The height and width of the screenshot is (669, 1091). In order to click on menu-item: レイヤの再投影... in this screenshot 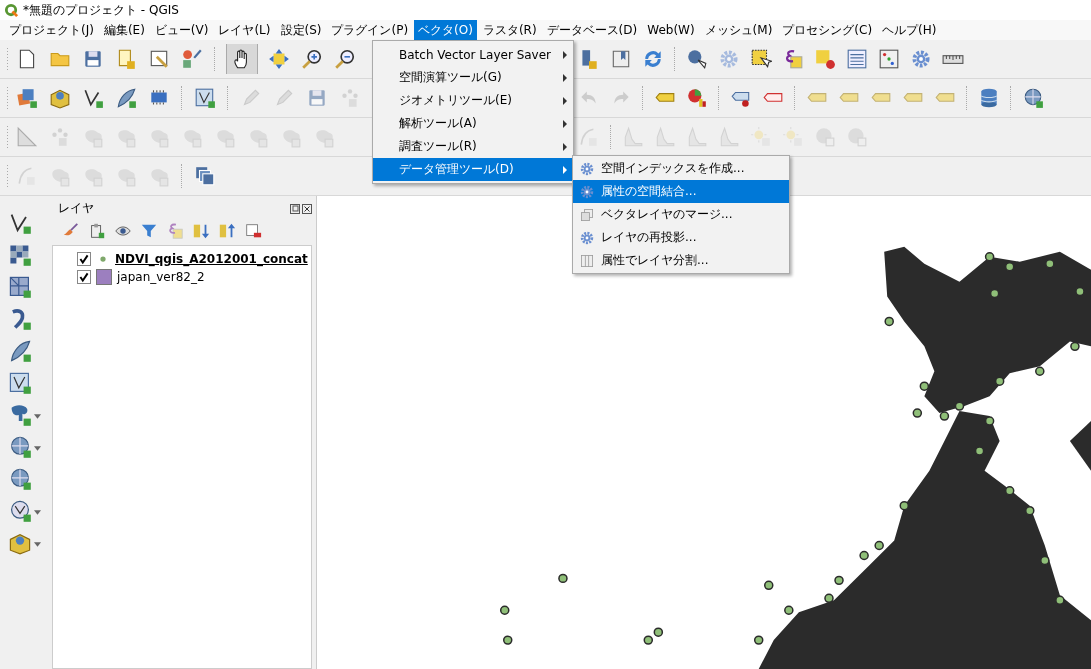, I will do `click(681, 237)`.